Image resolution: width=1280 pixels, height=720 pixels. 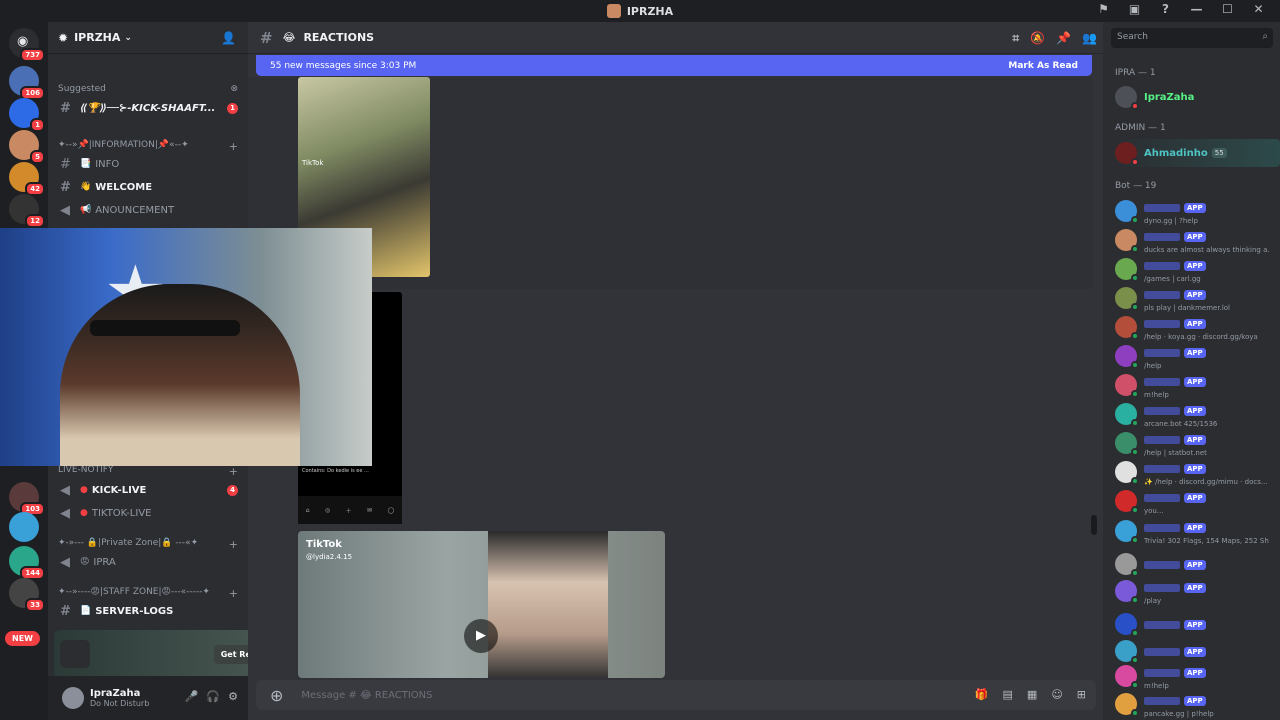 What do you see at coordinates (1197, 356) in the screenshot?
I see `member-bot: APP/help` at bounding box center [1197, 356].